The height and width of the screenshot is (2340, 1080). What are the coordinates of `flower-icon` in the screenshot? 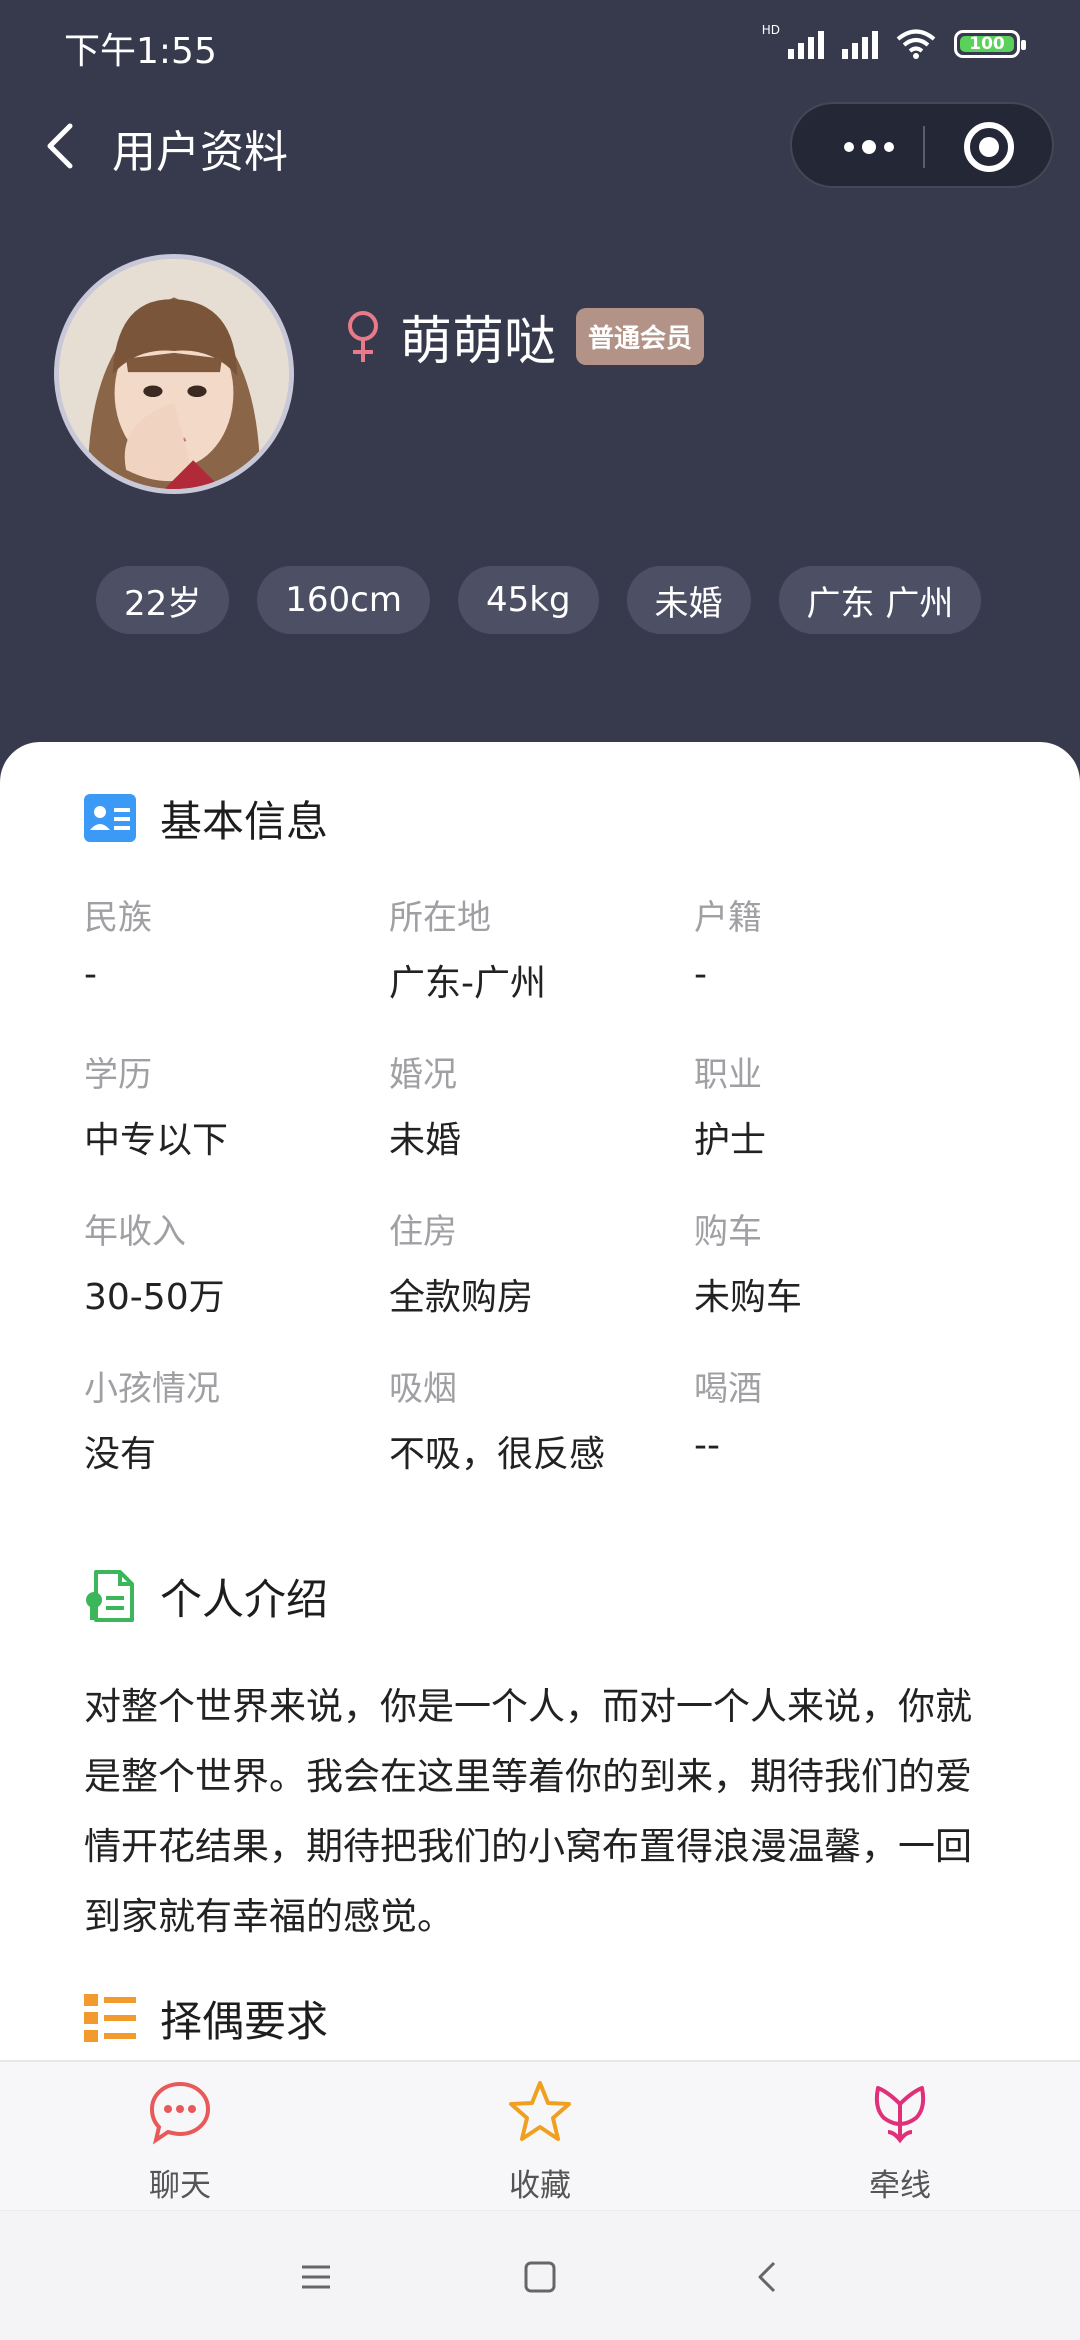 It's located at (900, 2115).